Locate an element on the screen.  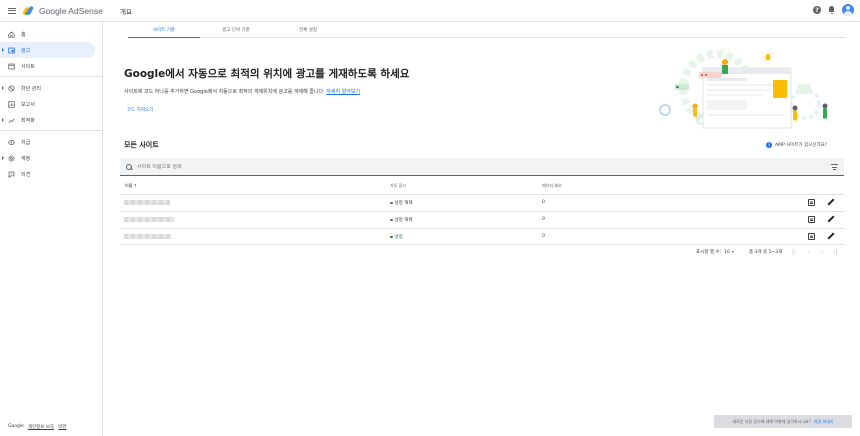
help-icon: ? is located at coordinates (817, 10).